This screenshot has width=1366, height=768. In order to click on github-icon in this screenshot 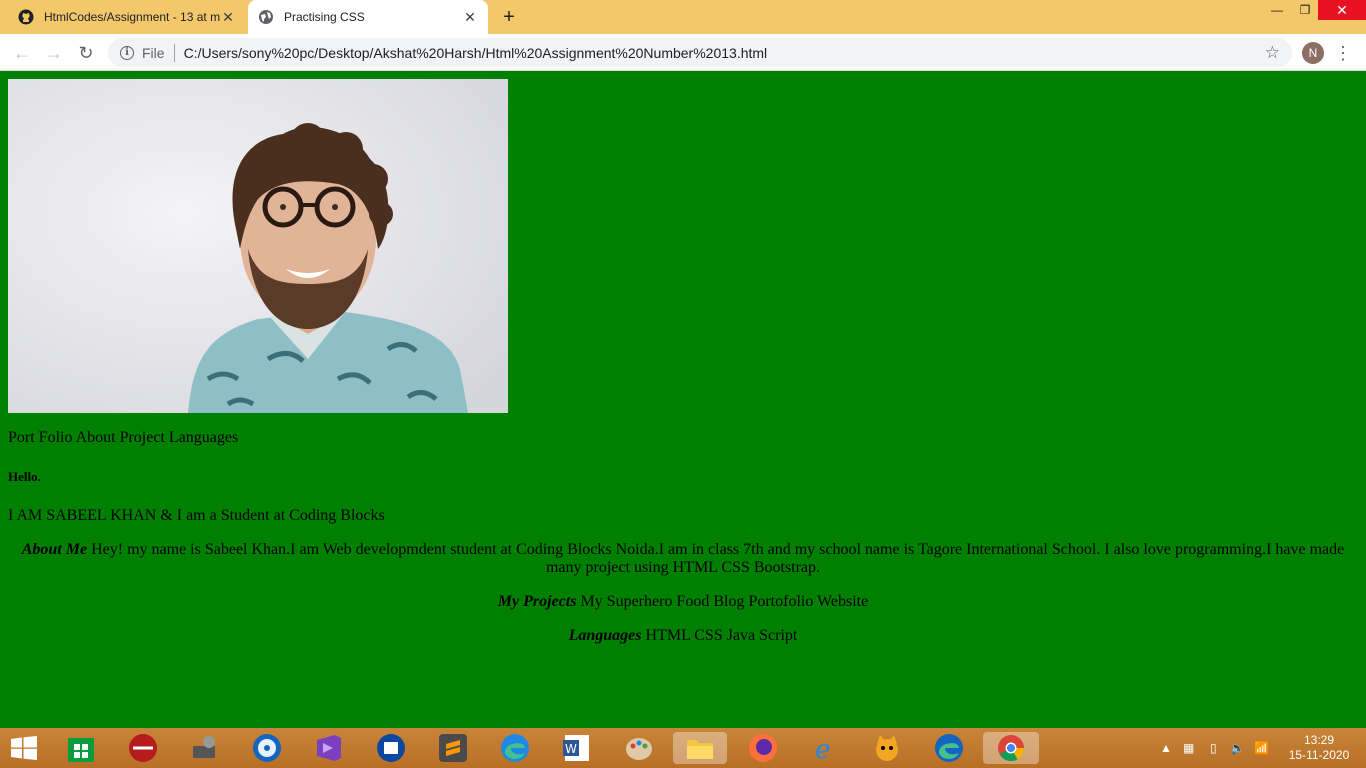, I will do `click(26, 17)`.